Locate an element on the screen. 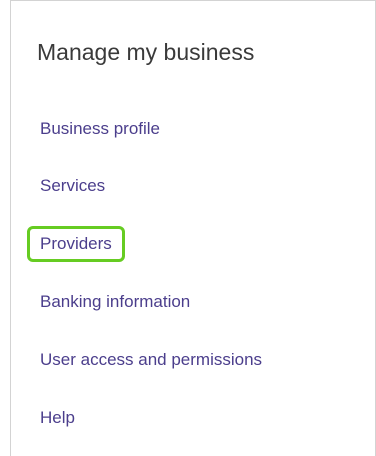 Image resolution: width=376 pixels, height=456 pixels. menu-item-banking-information: Banking information is located at coordinates (115, 302).